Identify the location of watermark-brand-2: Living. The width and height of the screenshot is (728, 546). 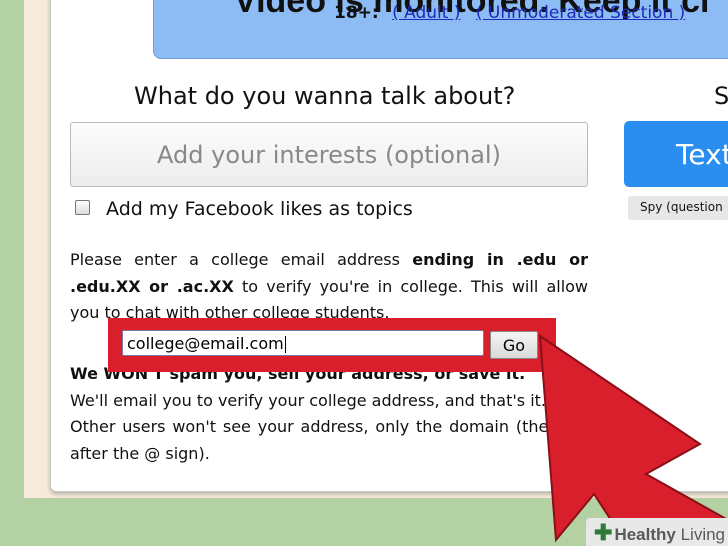
(703, 534).